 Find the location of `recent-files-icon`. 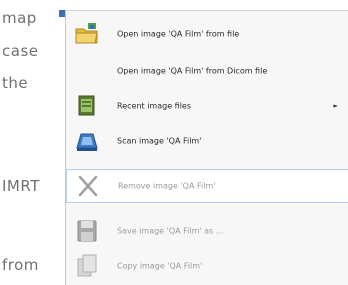

recent-files-icon is located at coordinates (87, 106).